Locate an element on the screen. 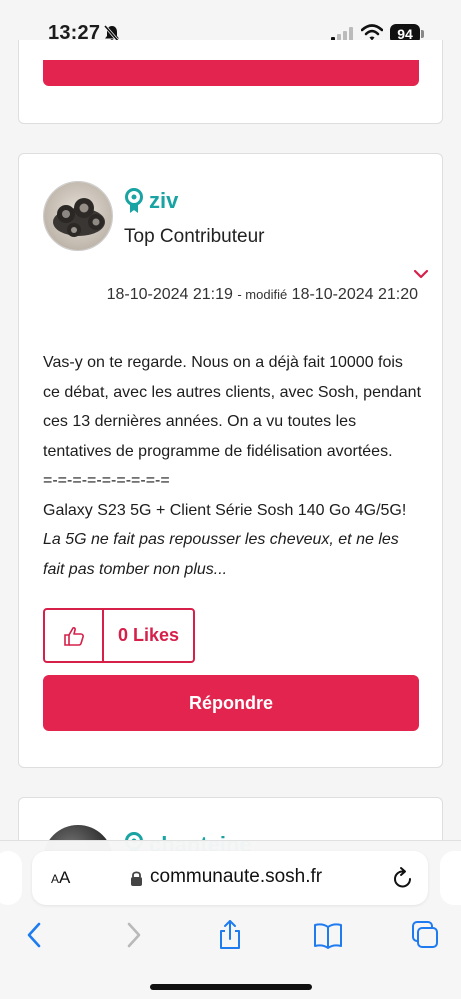  avatar-image is located at coordinates (78, 216).